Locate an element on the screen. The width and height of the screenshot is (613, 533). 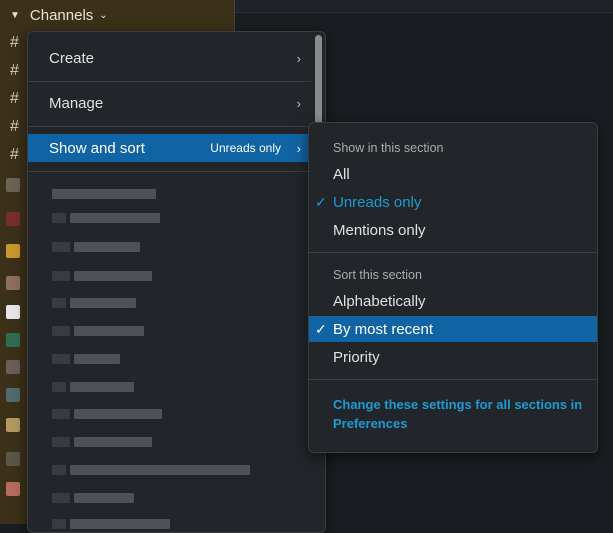
option-label: All is located at coordinates (341, 174).